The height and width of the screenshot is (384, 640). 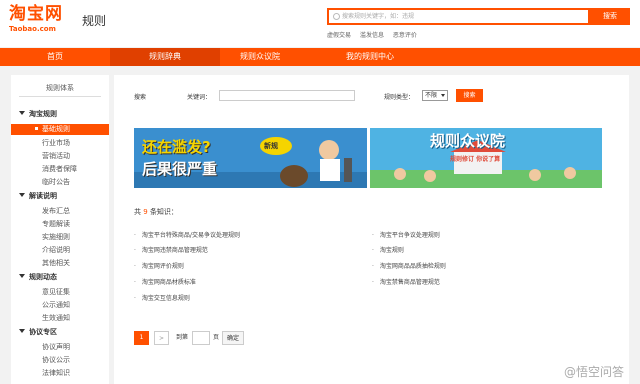 I want to click on divider, so click(x=60, y=96).